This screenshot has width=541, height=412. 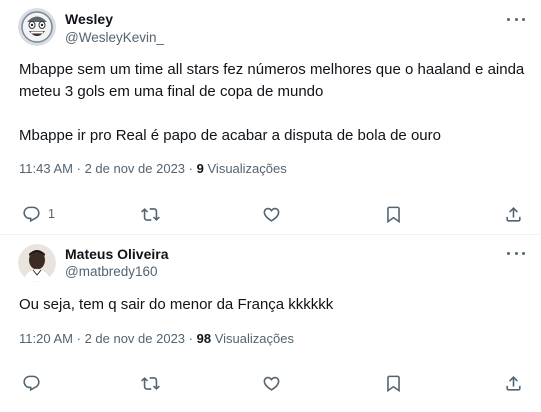 I want to click on author-handle: @WesleyKevin_, so click(x=114, y=37).